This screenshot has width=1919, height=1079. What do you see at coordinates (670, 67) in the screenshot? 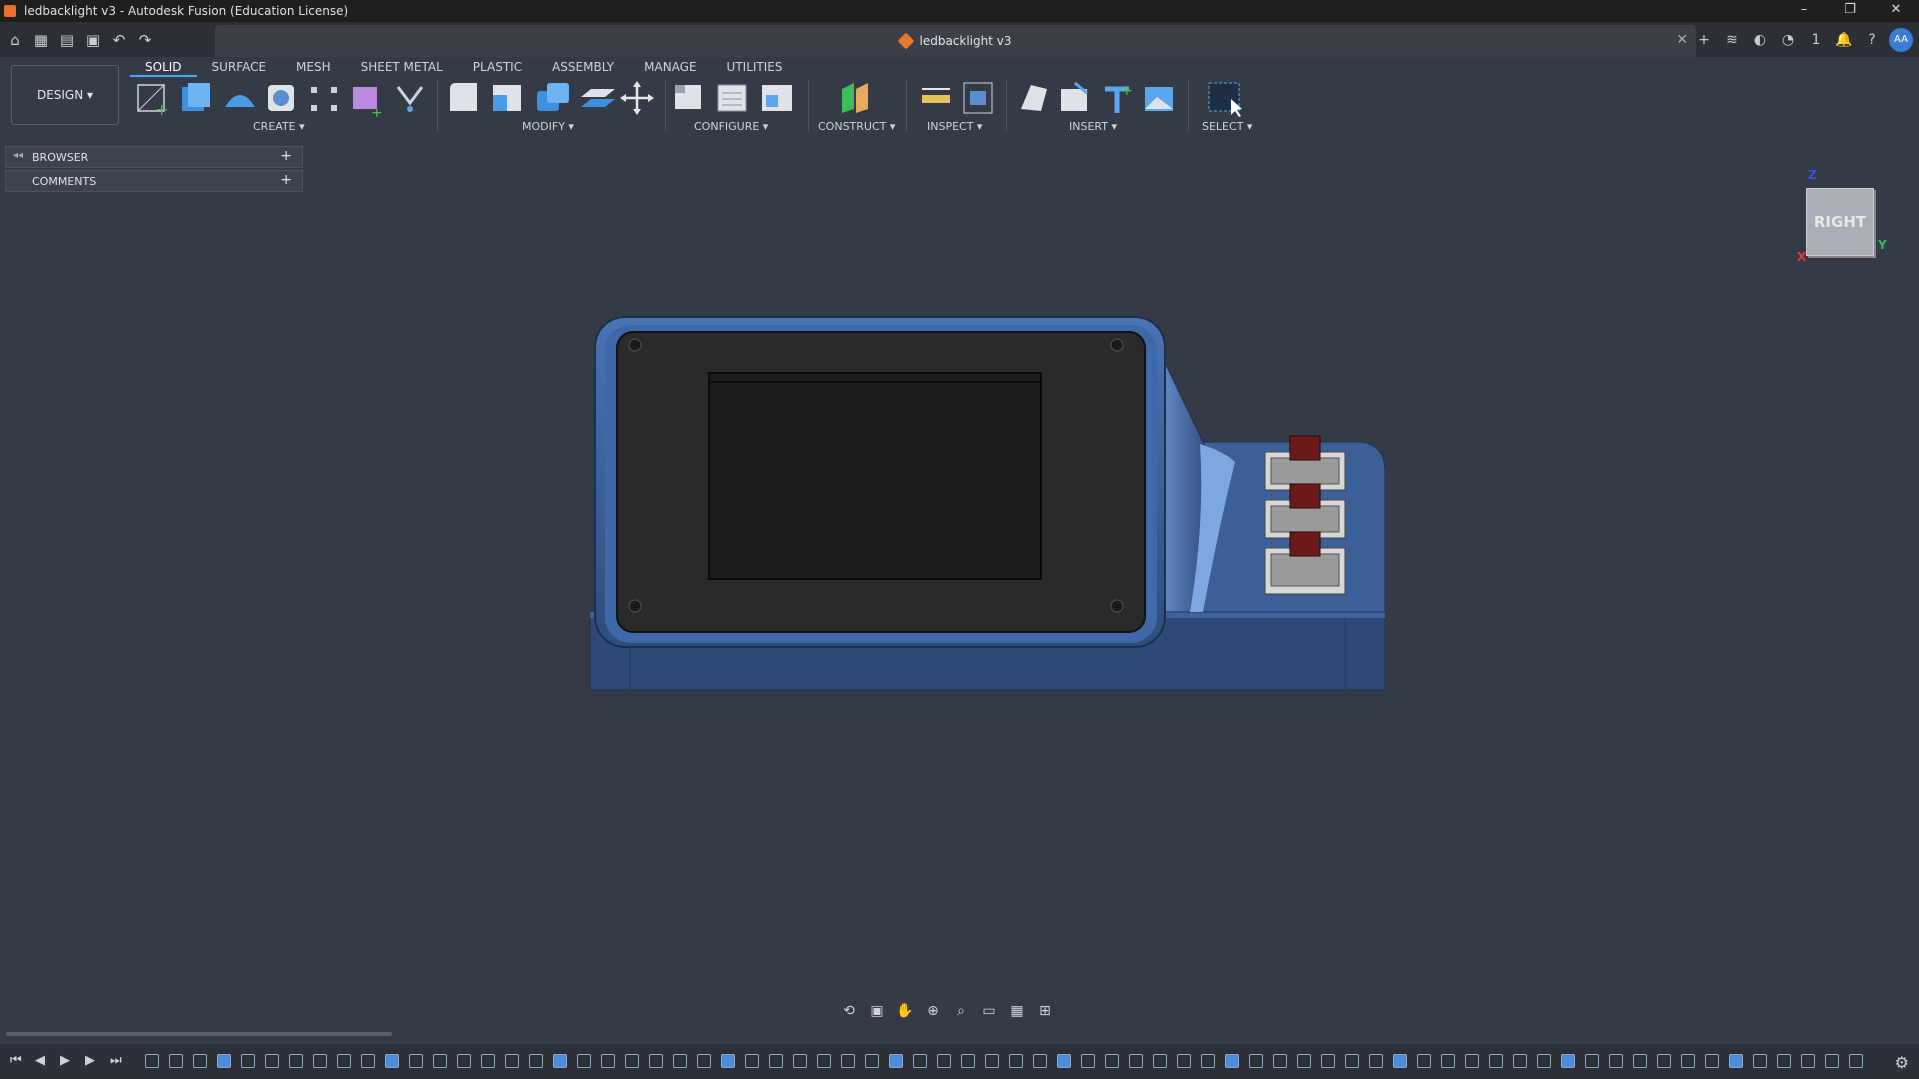
I see `tab-manage: MANAGE` at bounding box center [670, 67].